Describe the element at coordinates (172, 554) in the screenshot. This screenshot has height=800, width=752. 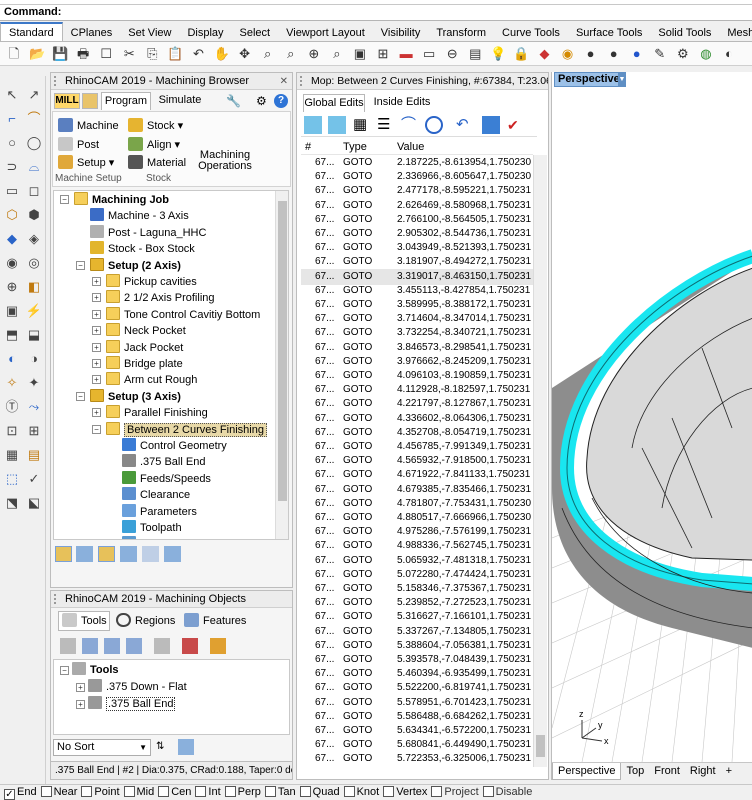
I see `settings-icon` at that location.